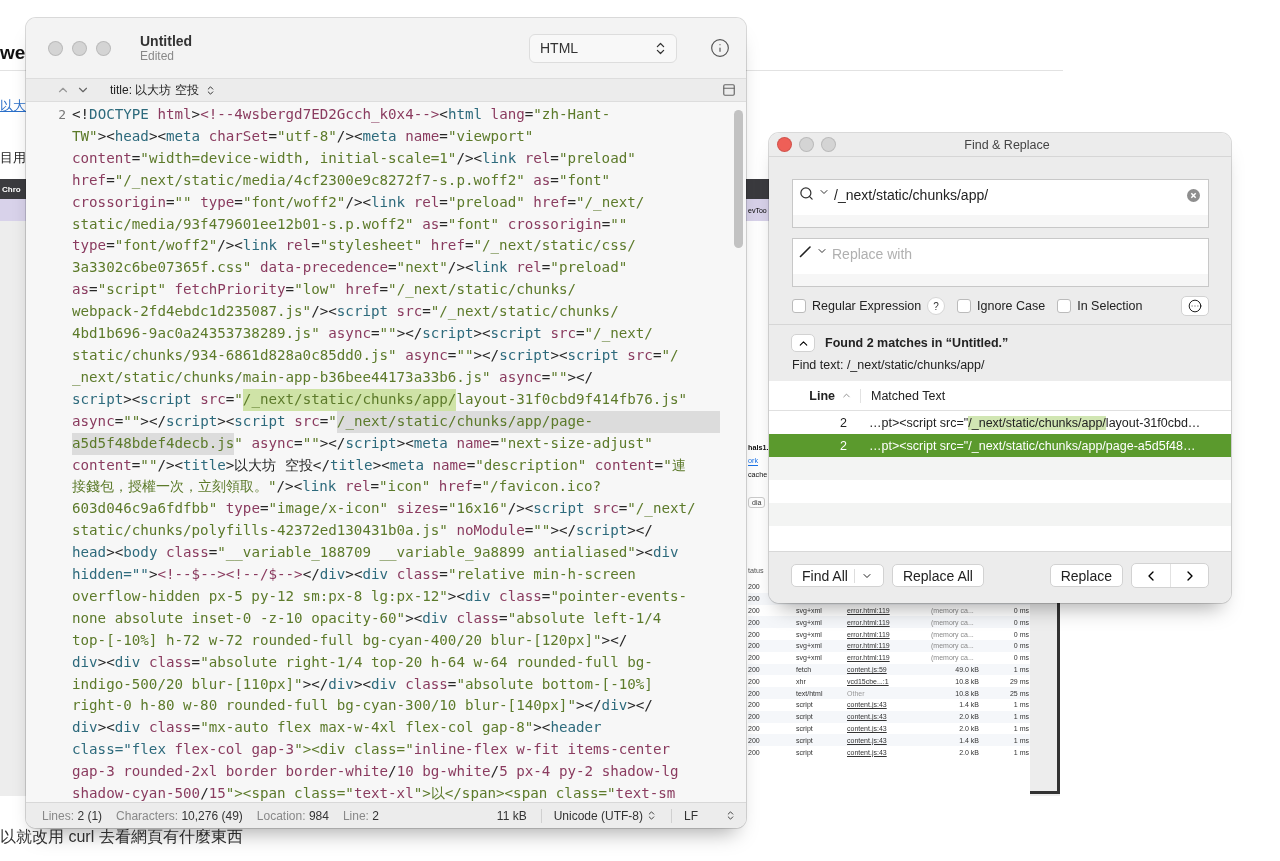 The width and height of the screenshot is (1280, 861). I want to click on status-item: Lines: 2 (1), so click(72, 815).